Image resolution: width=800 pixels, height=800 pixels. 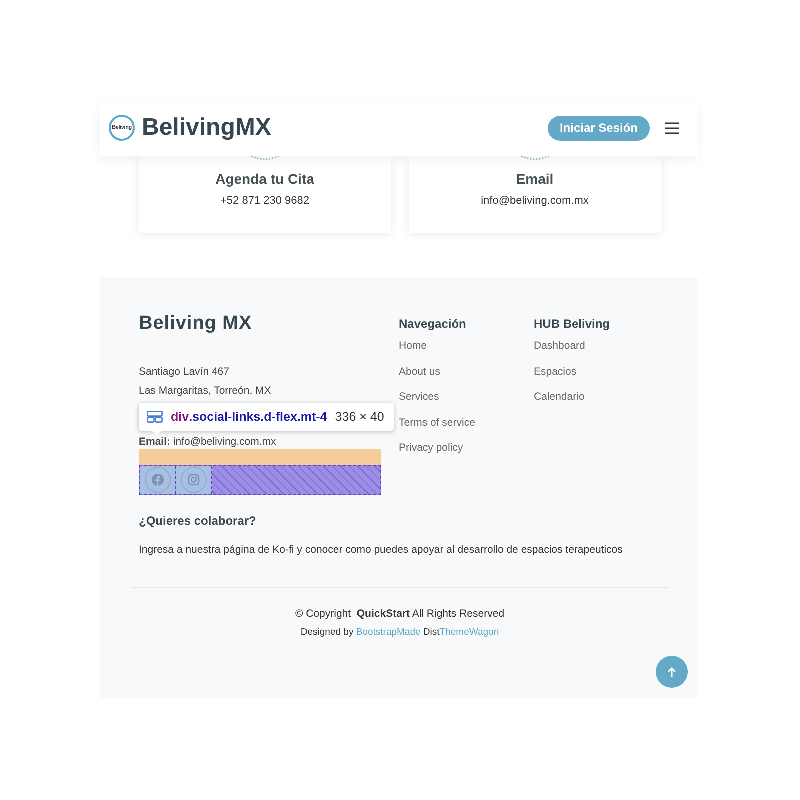 I want to click on brand-name: BelivingMX, so click(x=207, y=128).